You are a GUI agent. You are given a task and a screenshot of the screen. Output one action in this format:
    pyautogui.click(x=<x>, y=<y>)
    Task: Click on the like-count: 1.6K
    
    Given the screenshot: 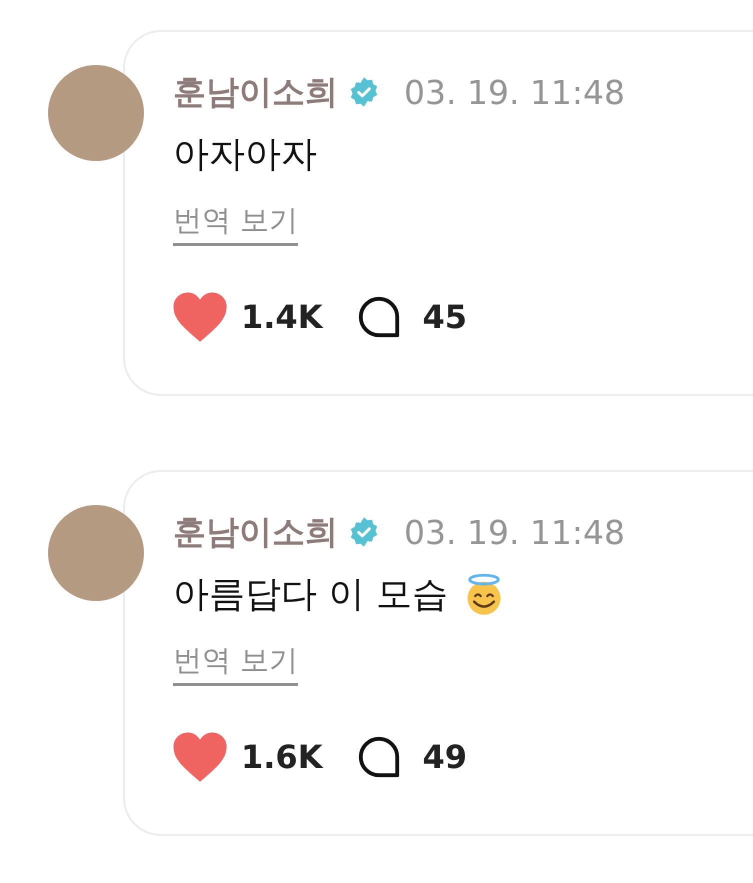 What is the action you would take?
    pyautogui.click(x=281, y=757)
    